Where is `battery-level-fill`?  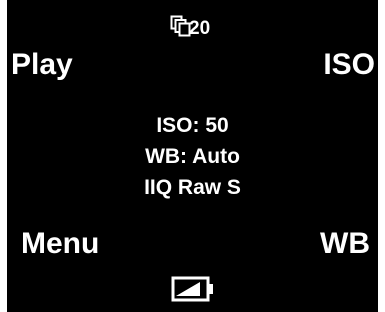
battery-level-fill is located at coordinates (188, 289).